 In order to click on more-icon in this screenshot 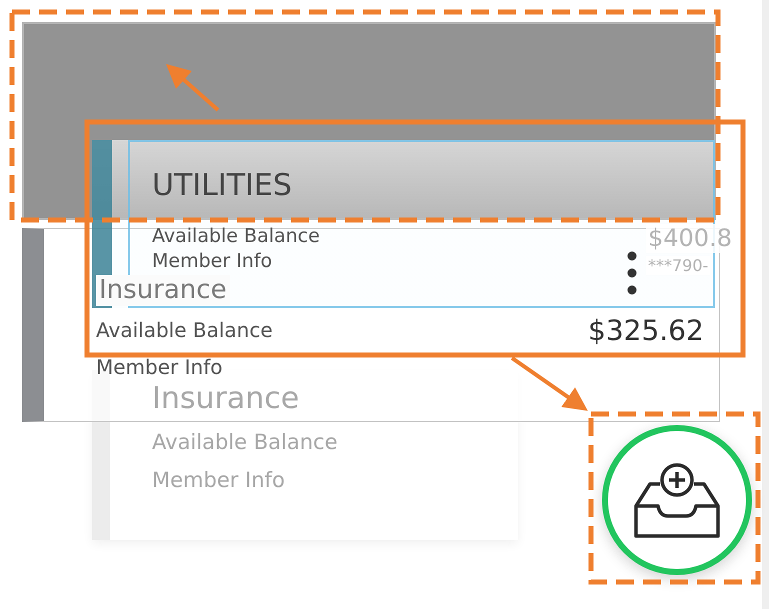, I will do `click(632, 273)`.